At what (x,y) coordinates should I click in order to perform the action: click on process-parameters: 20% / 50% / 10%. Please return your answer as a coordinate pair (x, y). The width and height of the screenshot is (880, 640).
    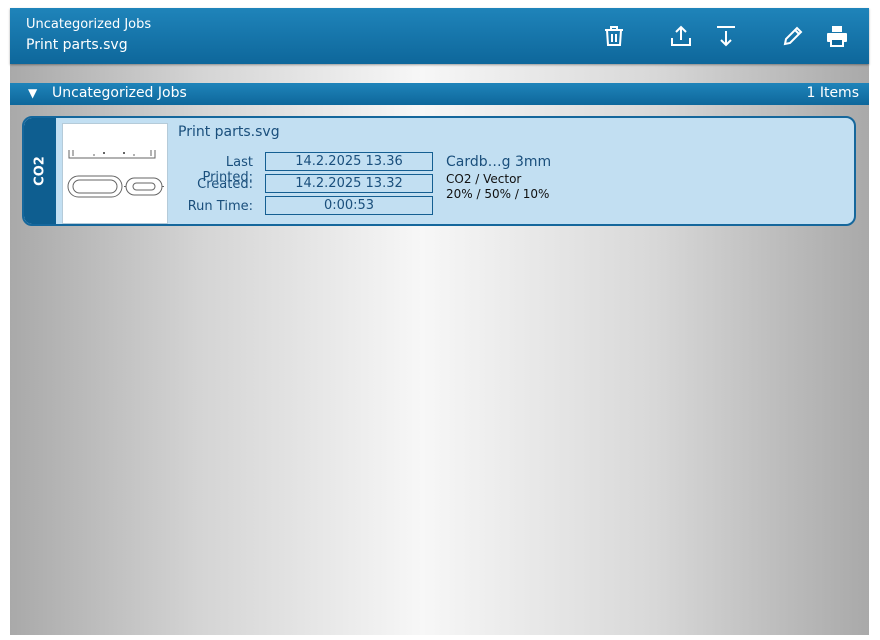
    Looking at the image, I should click on (498, 194).